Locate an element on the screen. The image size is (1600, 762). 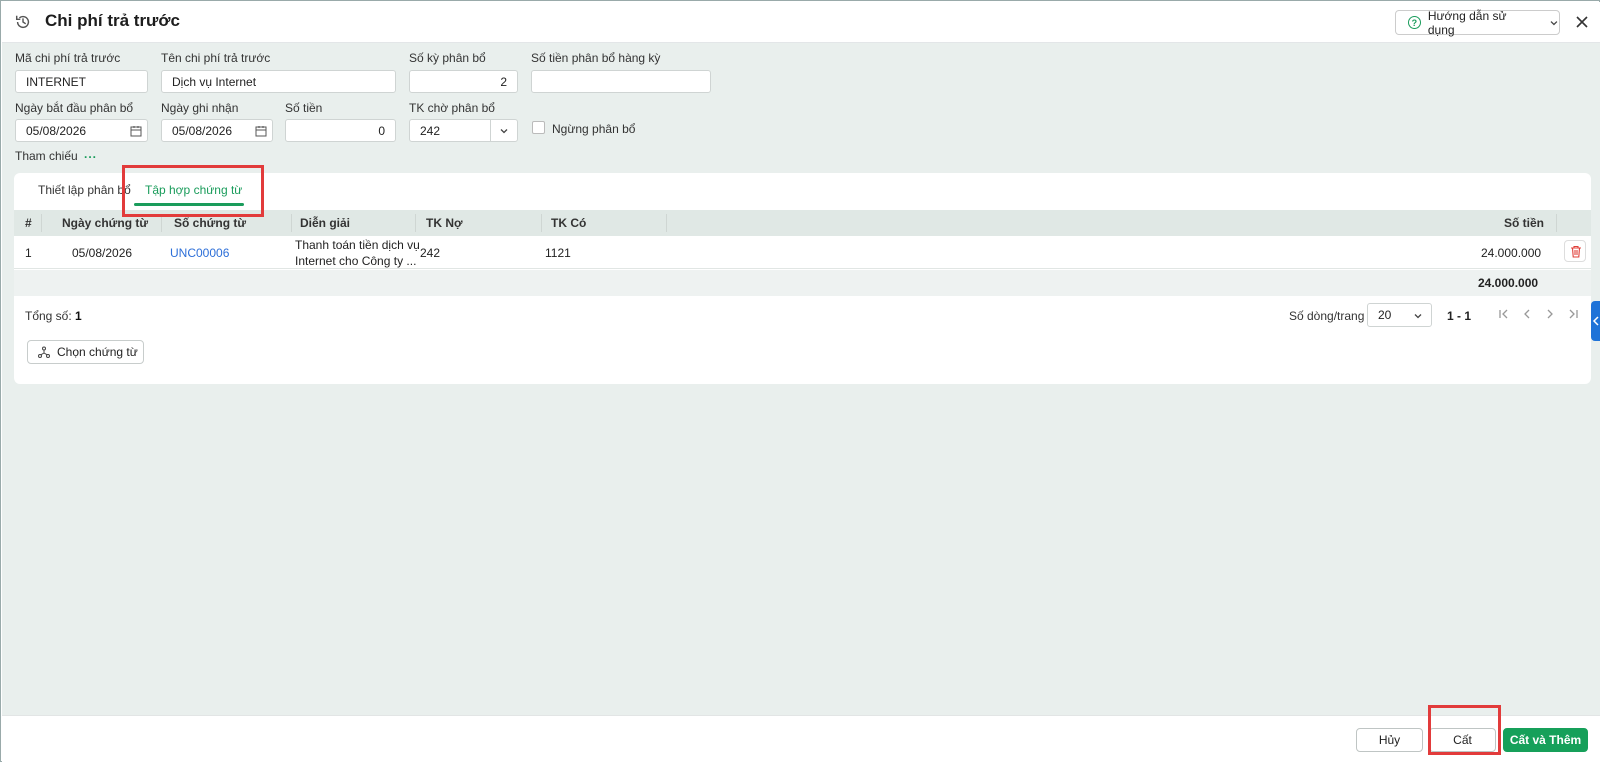
rows-per-page-select: 20 is located at coordinates (1399, 315).